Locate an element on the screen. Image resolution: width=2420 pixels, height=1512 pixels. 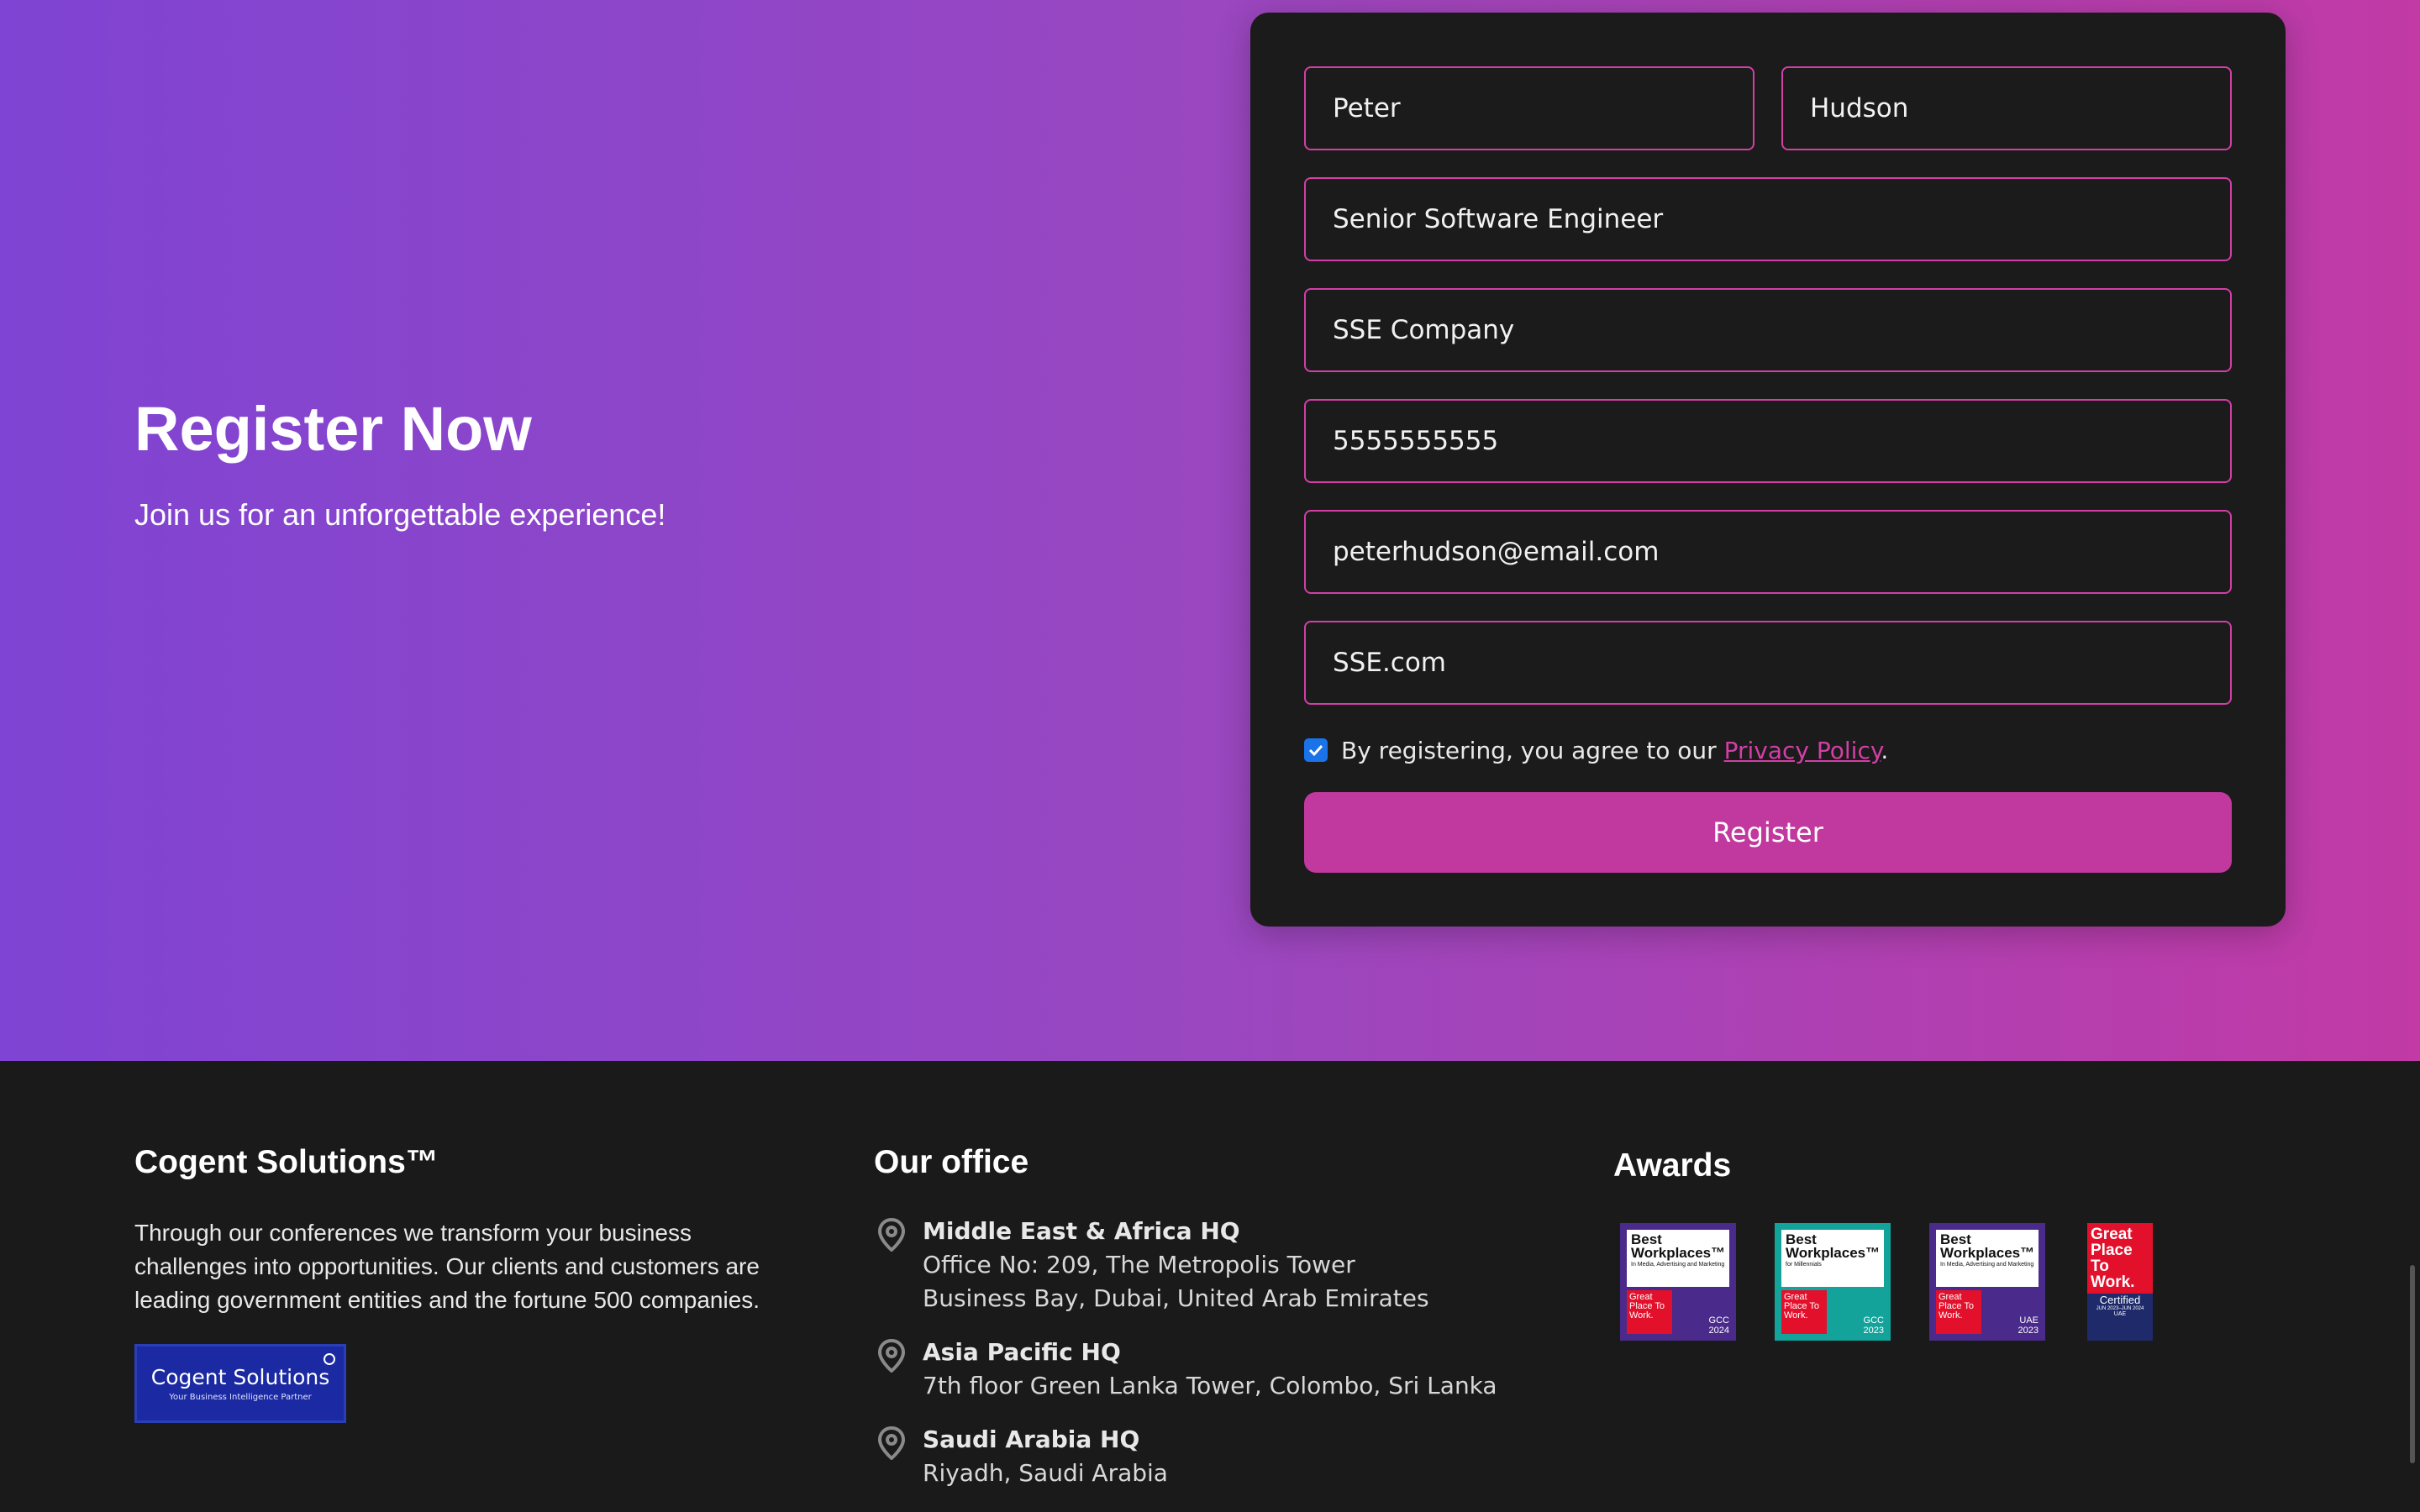
office-item: Saudi Arabia HQ Riyadh, Saudi Arabia is located at coordinates (1193, 1456).